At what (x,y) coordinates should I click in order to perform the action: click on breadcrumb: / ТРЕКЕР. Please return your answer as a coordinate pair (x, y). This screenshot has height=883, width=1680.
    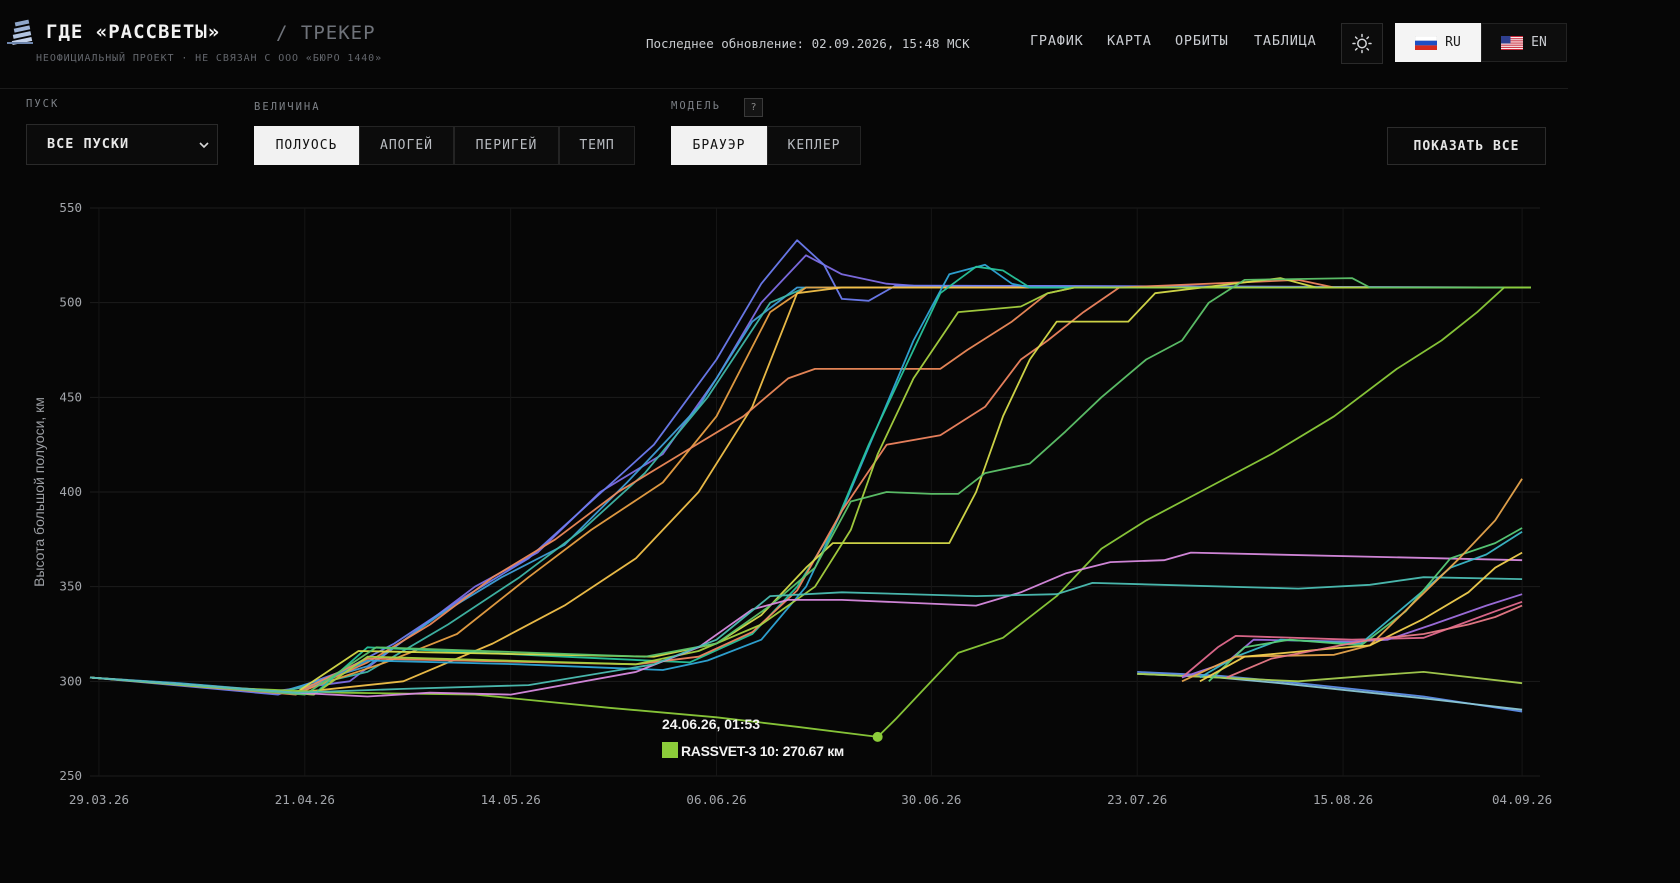
    Looking at the image, I should click on (326, 33).